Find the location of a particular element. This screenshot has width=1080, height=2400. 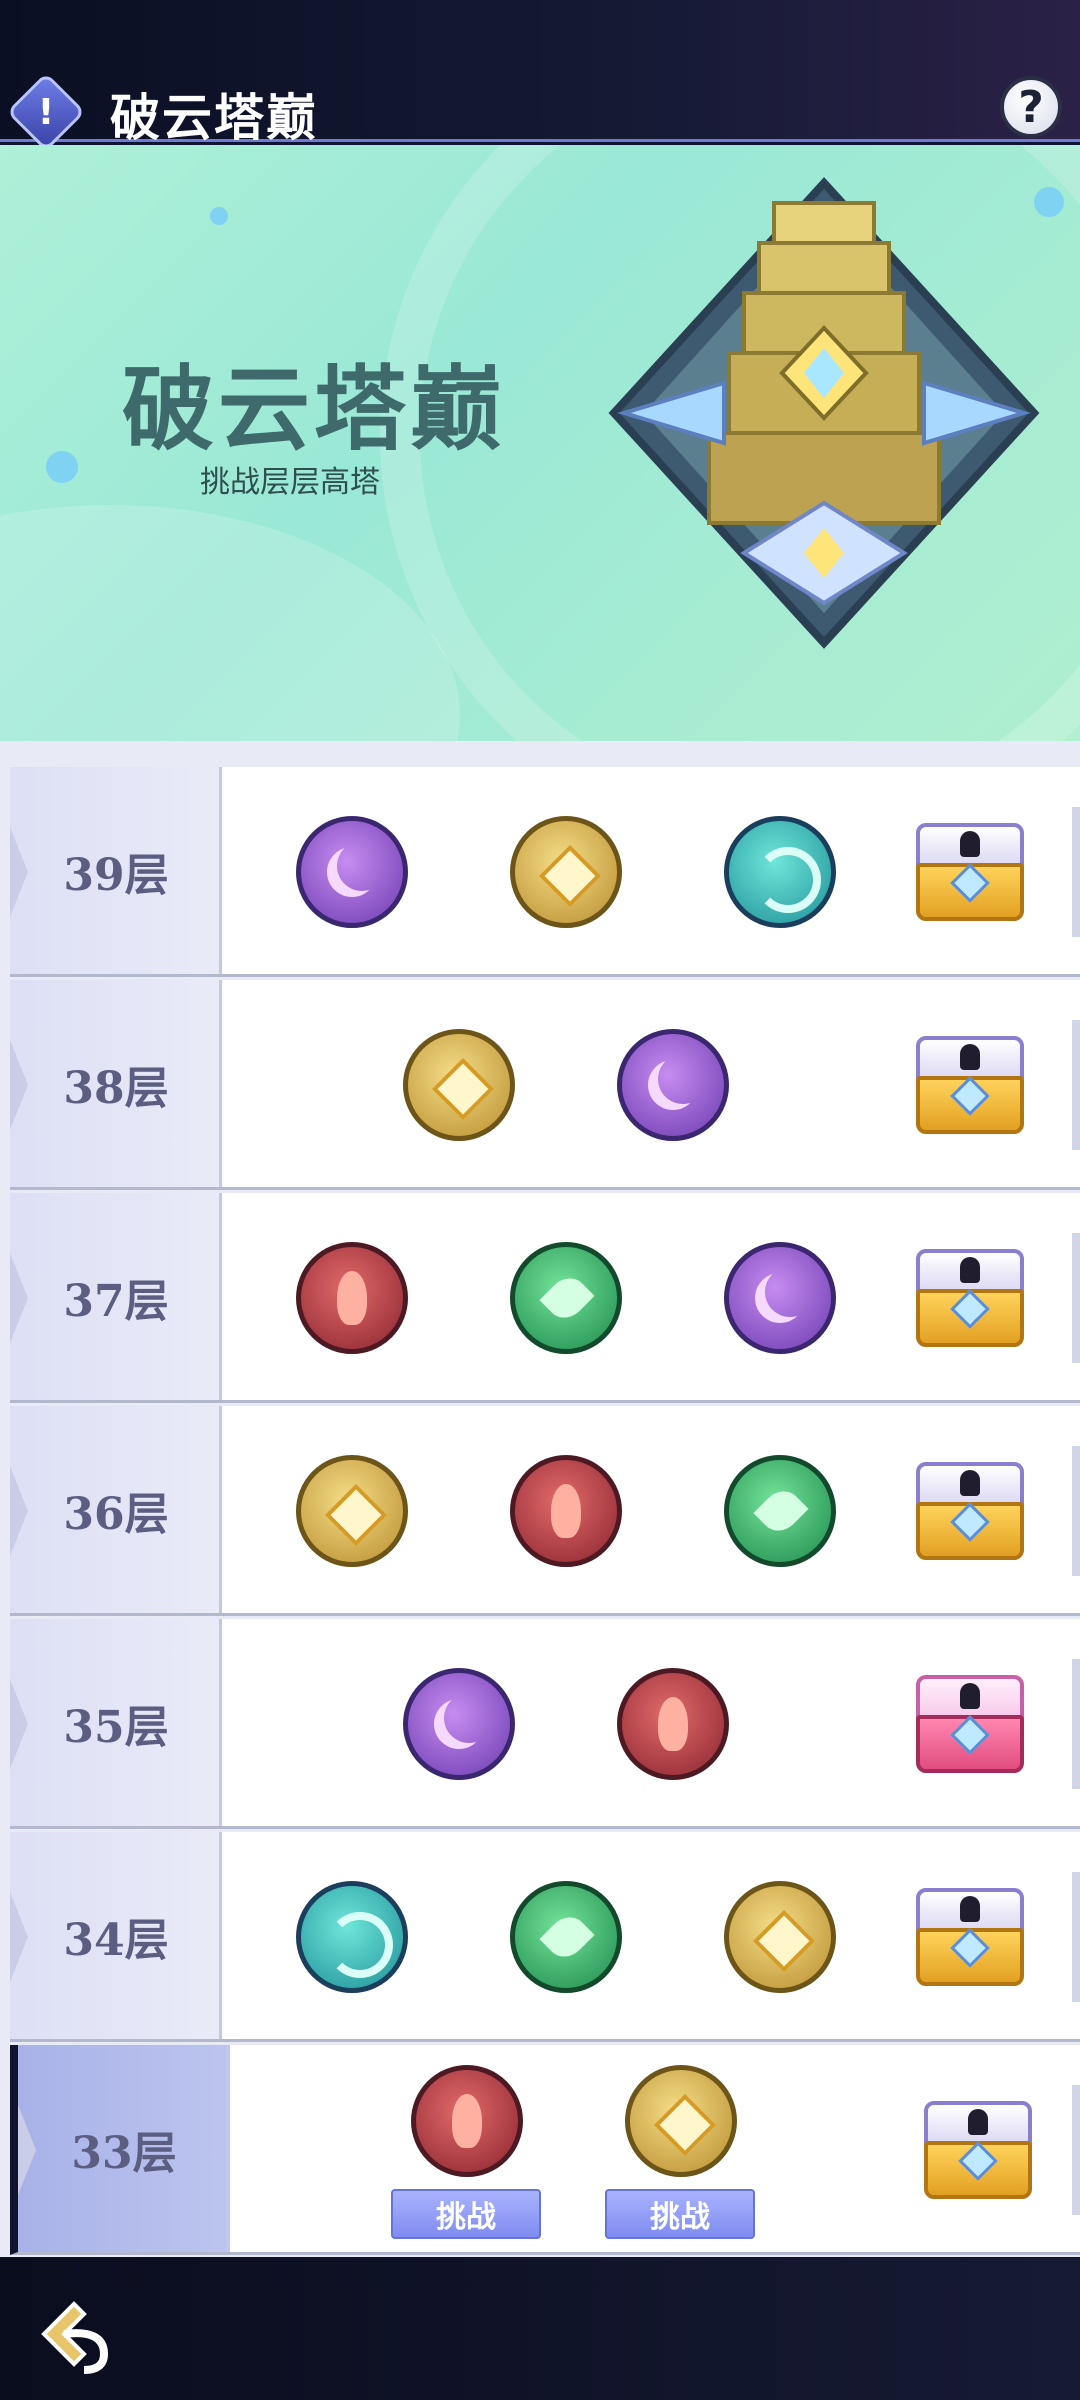

floor-row: 36层 is located at coordinates (545, 1511).